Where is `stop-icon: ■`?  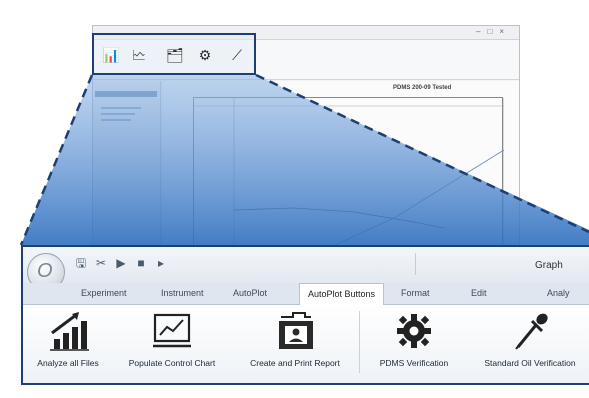 stop-icon: ■ is located at coordinates (141, 263).